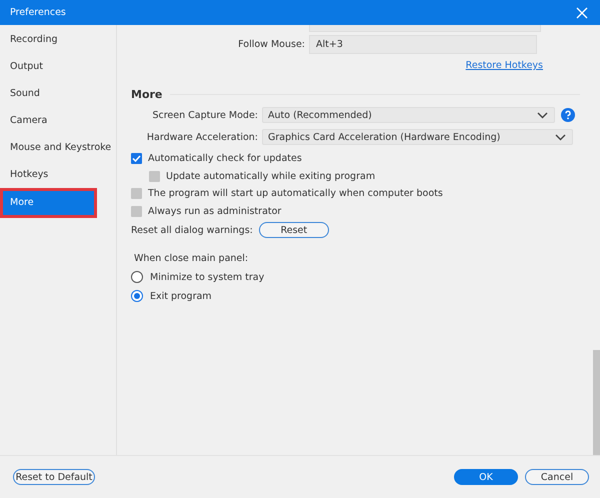  I want to click on cancel-button: Cancel, so click(557, 477).